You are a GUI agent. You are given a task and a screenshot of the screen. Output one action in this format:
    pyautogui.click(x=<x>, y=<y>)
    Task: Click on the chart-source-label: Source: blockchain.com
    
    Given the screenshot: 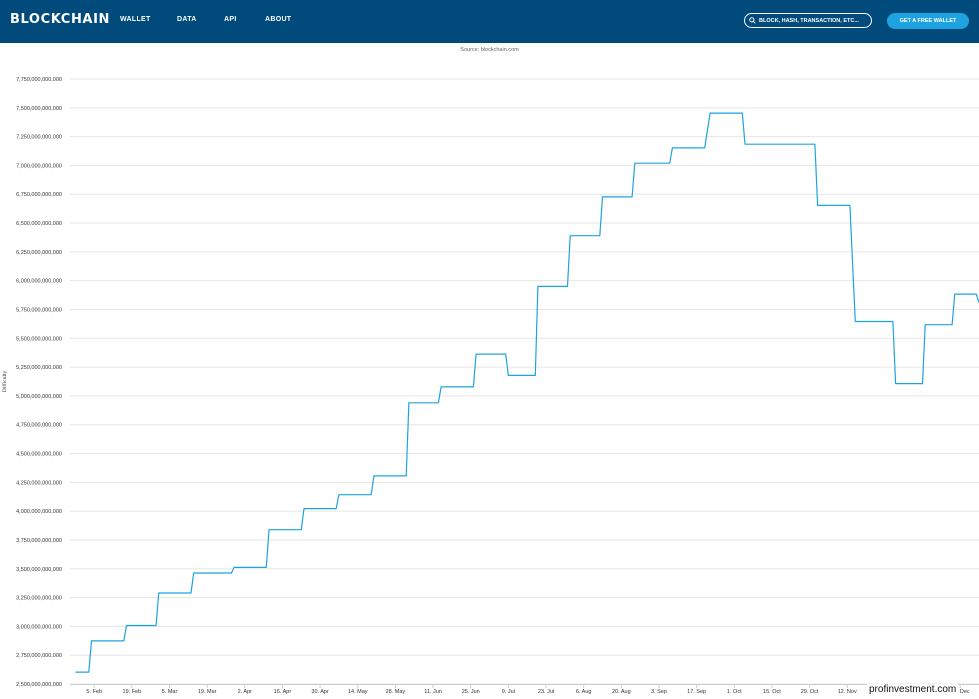 What is the action you would take?
    pyautogui.click(x=489, y=50)
    